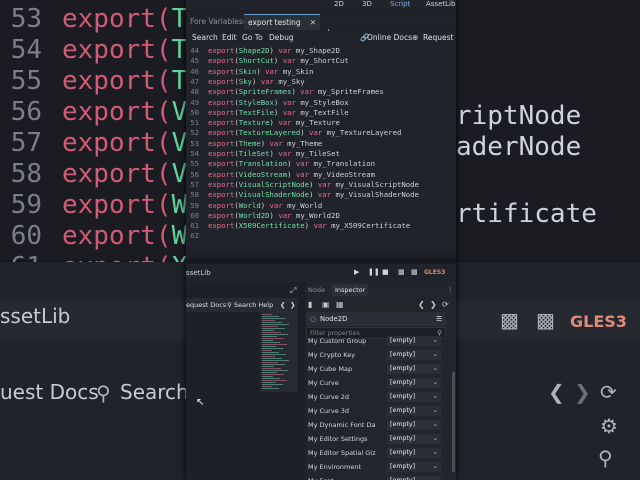 The height and width of the screenshot is (480, 640). Describe the element at coordinates (339, 4) in the screenshot. I see `view-2d-button: 2D` at that location.